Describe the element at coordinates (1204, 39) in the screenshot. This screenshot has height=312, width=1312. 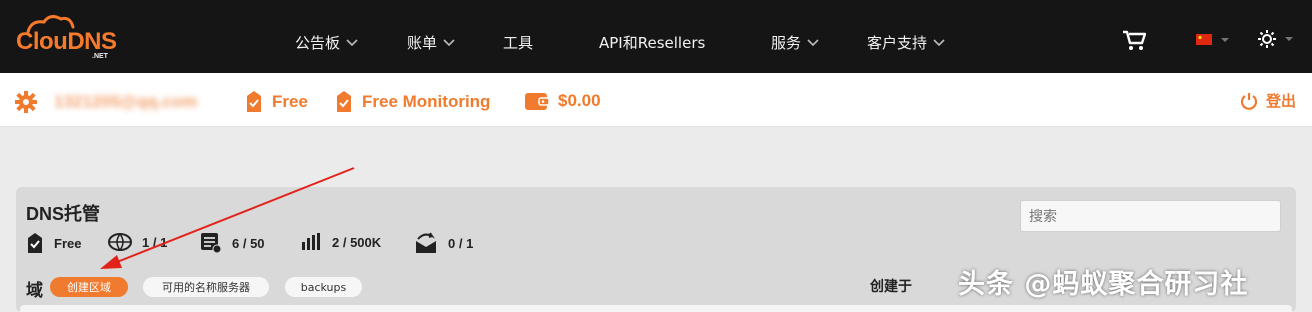
I see `china-flag-icon` at that location.